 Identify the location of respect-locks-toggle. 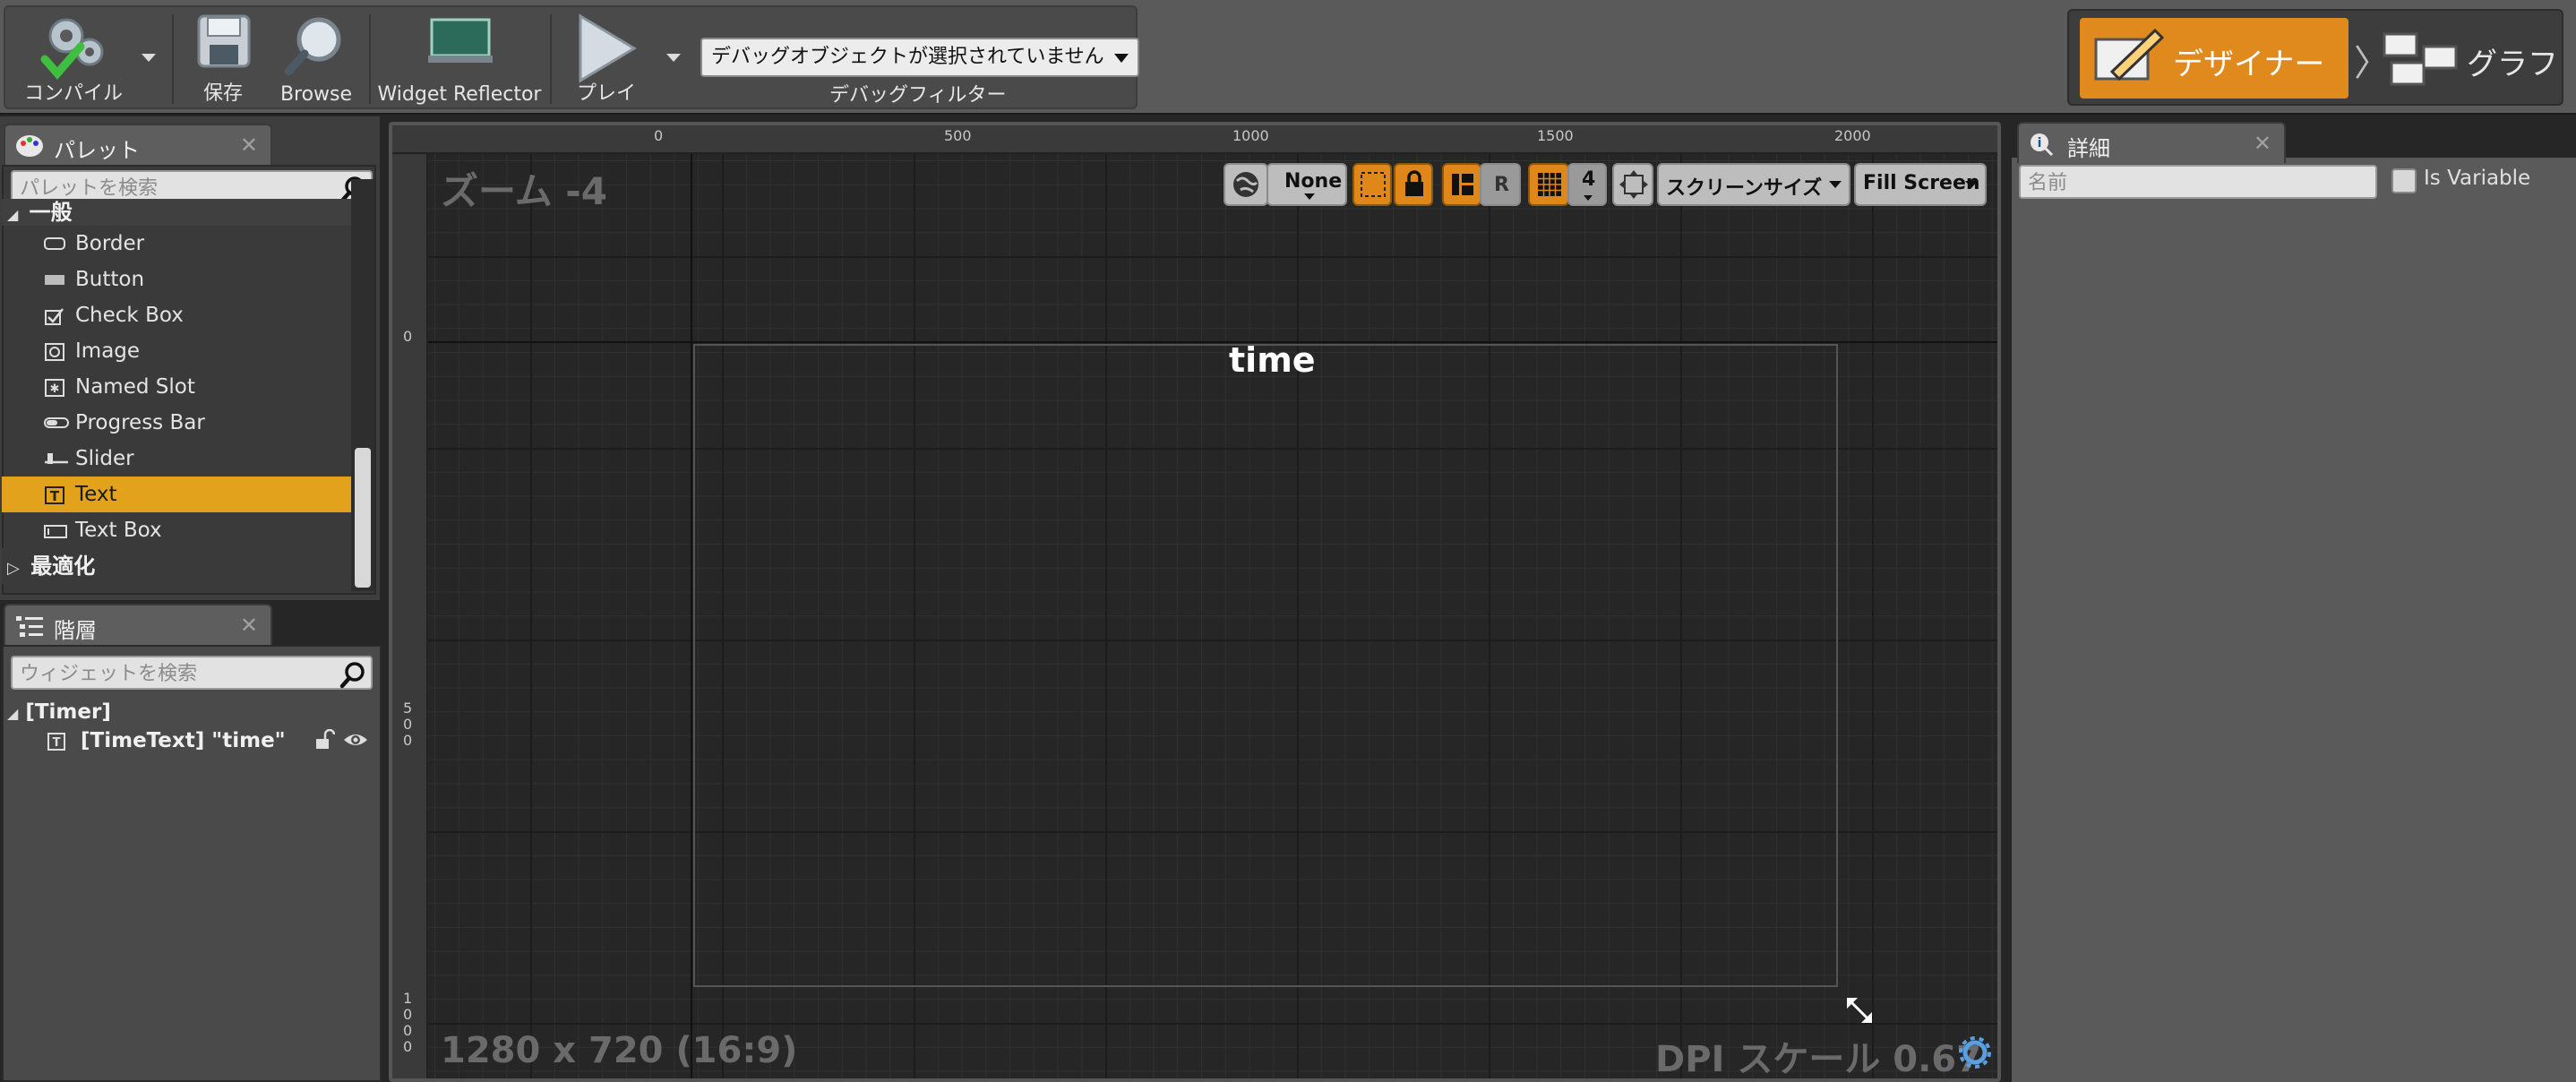
(1461, 184).